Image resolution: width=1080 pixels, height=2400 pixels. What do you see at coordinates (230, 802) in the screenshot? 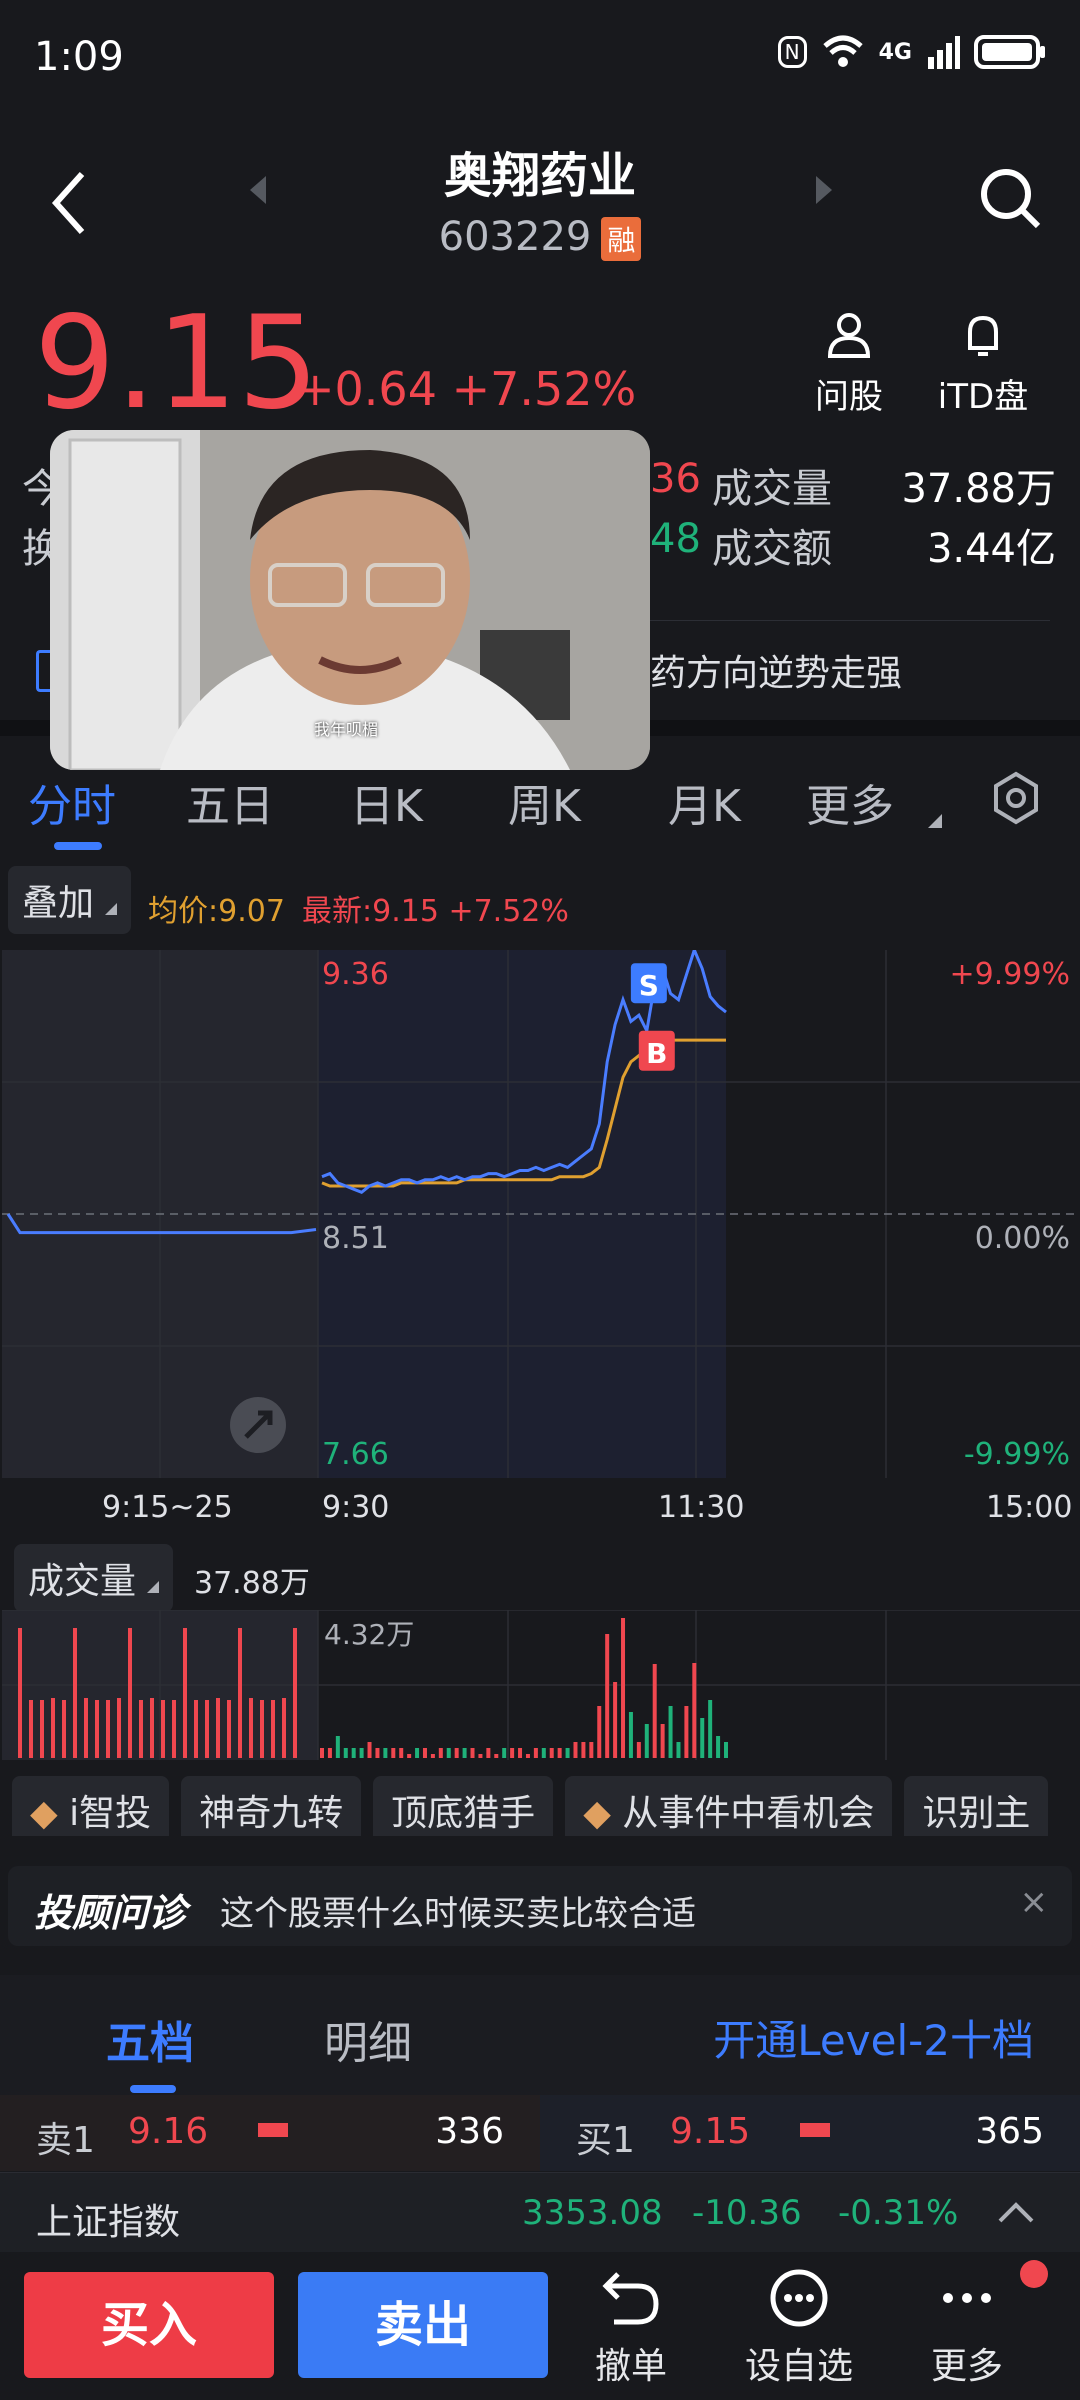
I see `tab-five-day: 五日` at bounding box center [230, 802].